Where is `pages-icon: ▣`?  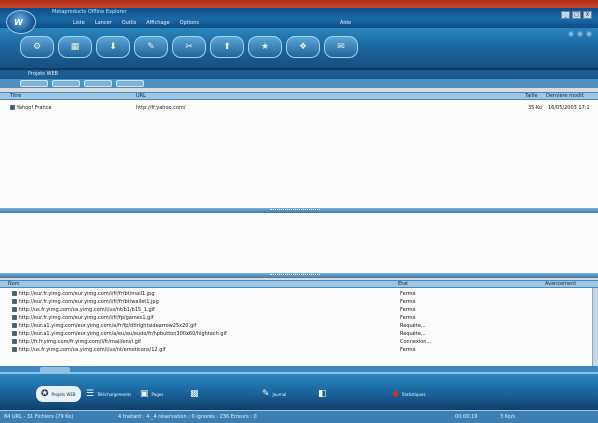 pages-icon: ▣ is located at coordinates (144, 394).